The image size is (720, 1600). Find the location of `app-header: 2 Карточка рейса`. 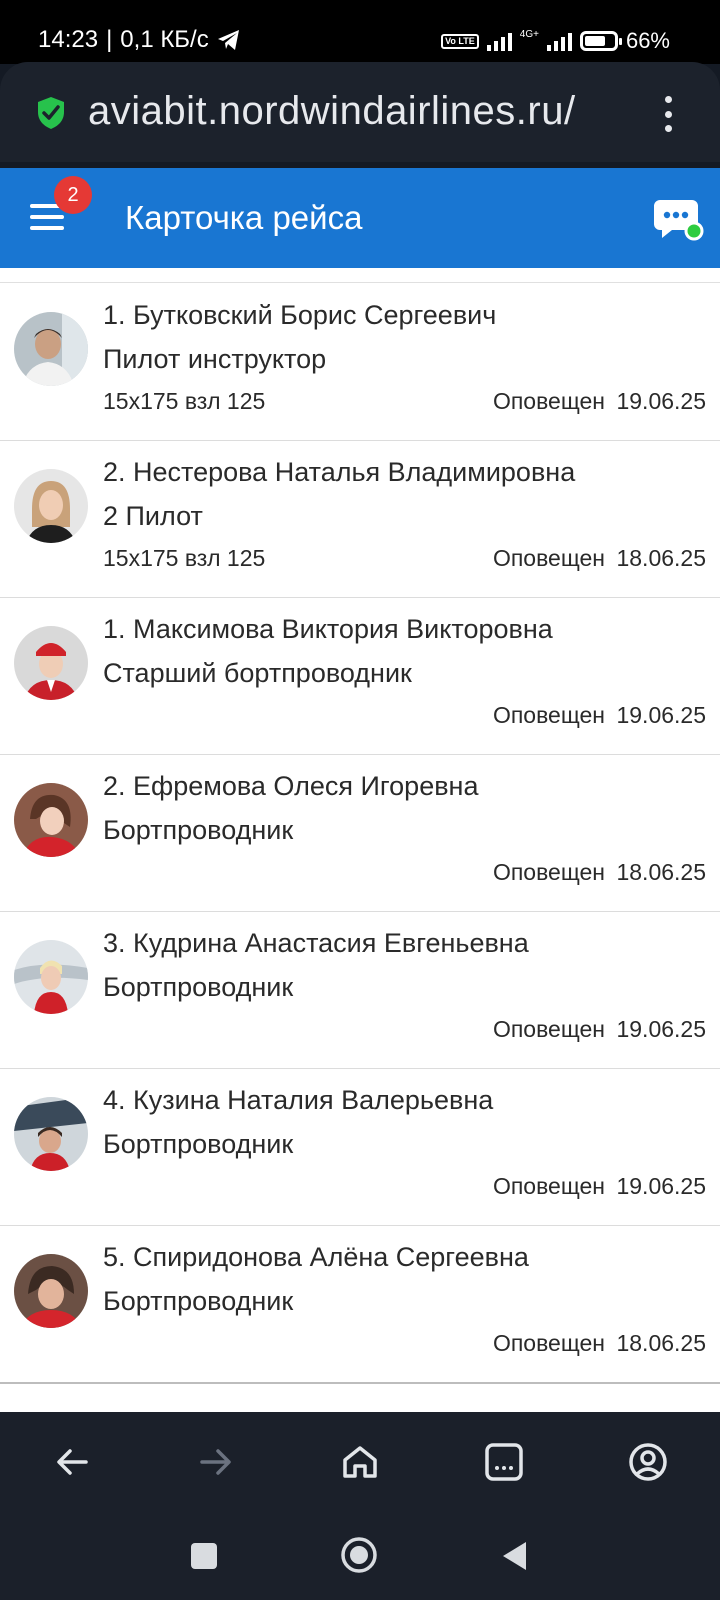

app-header: 2 Карточка рейса is located at coordinates (360, 218).